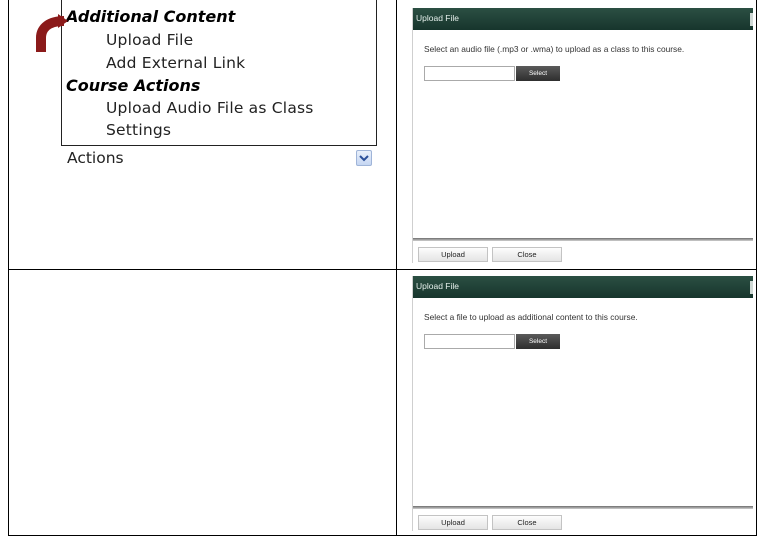 The image size is (757, 536). Describe the element at coordinates (133, 85) in the screenshot. I see `menu-header-course-actions: Course Actions` at that location.